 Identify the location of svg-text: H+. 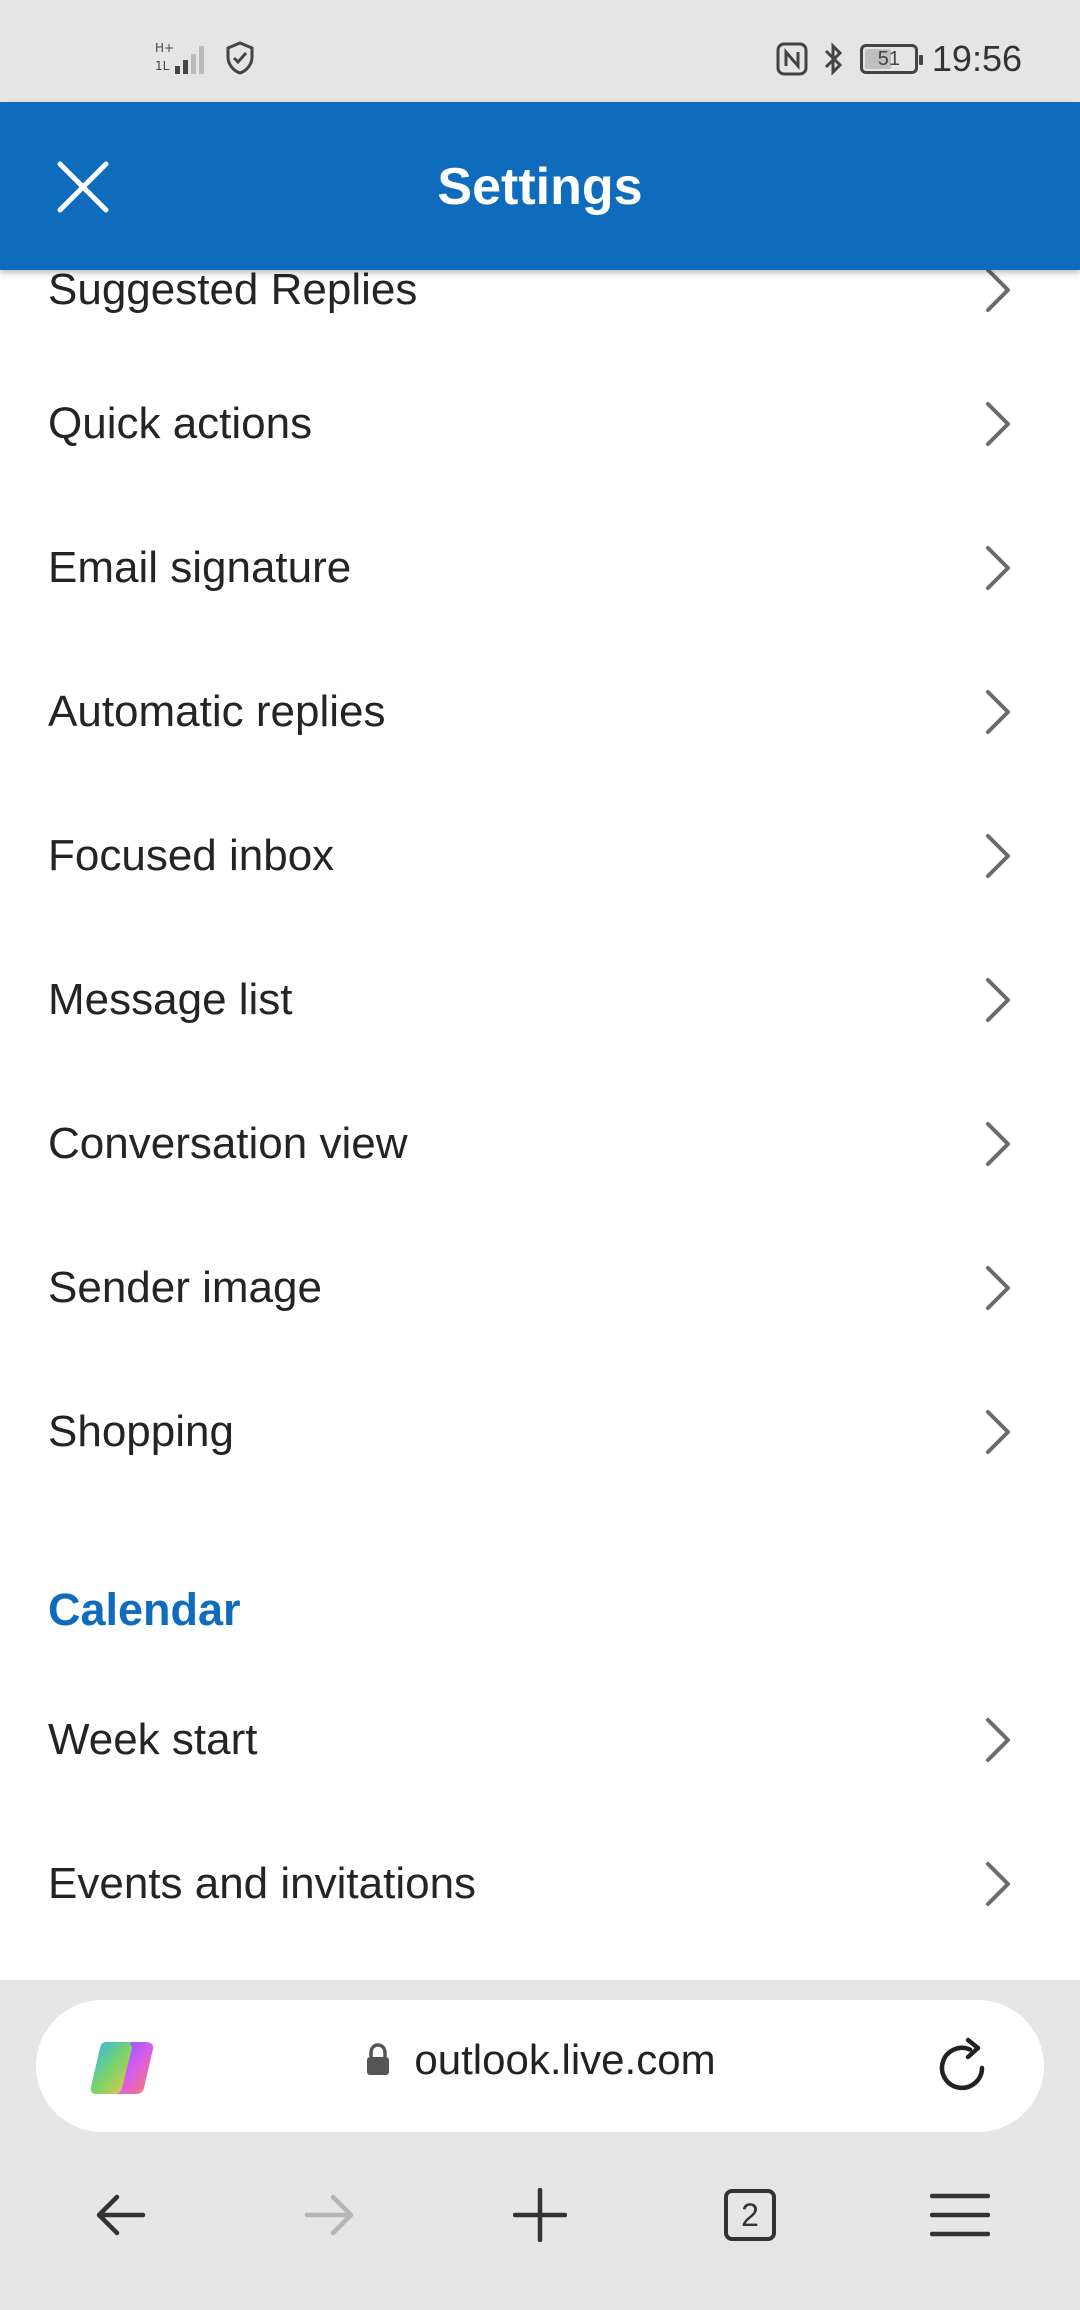
(164, 48).